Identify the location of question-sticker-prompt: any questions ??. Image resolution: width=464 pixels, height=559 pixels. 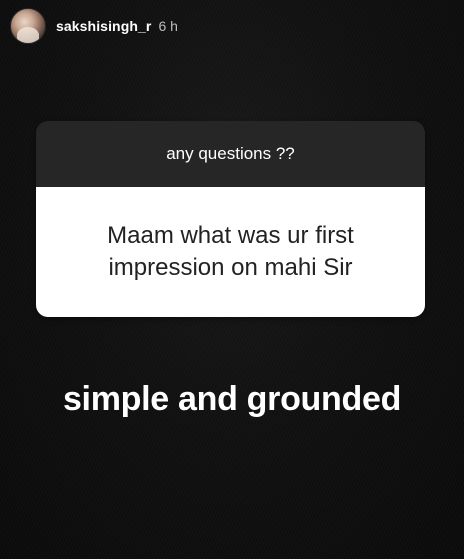
(230, 154).